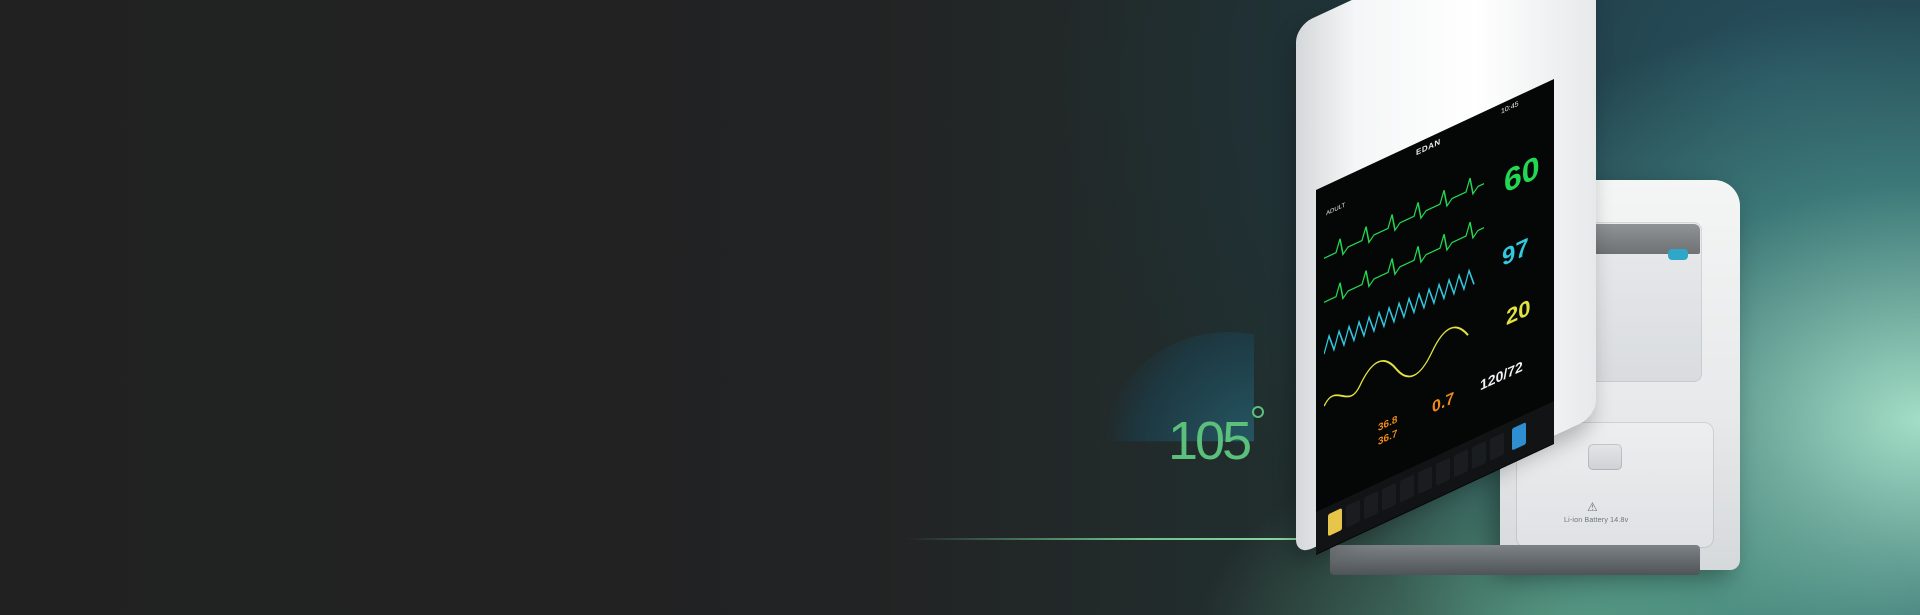  What do you see at coordinates (1501, 375) in the screenshot?
I see `nibp-value: 120/72` at bounding box center [1501, 375].